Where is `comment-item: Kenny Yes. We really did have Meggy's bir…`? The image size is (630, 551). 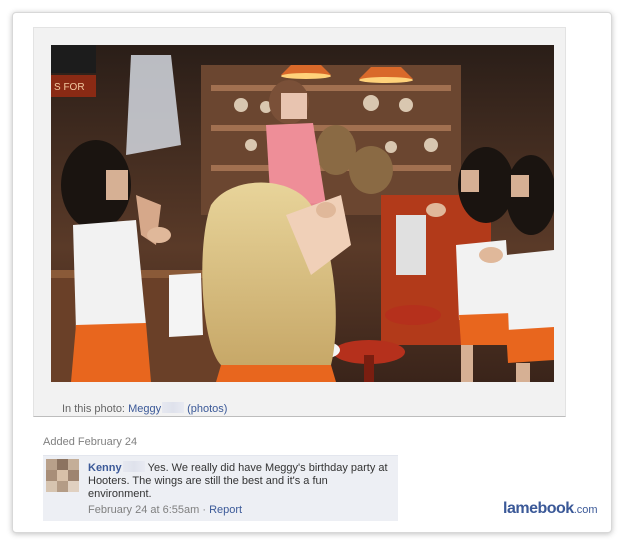 comment-item: Kenny Yes. We really did have Meggy's bir… is located at coordinates (220, 488).